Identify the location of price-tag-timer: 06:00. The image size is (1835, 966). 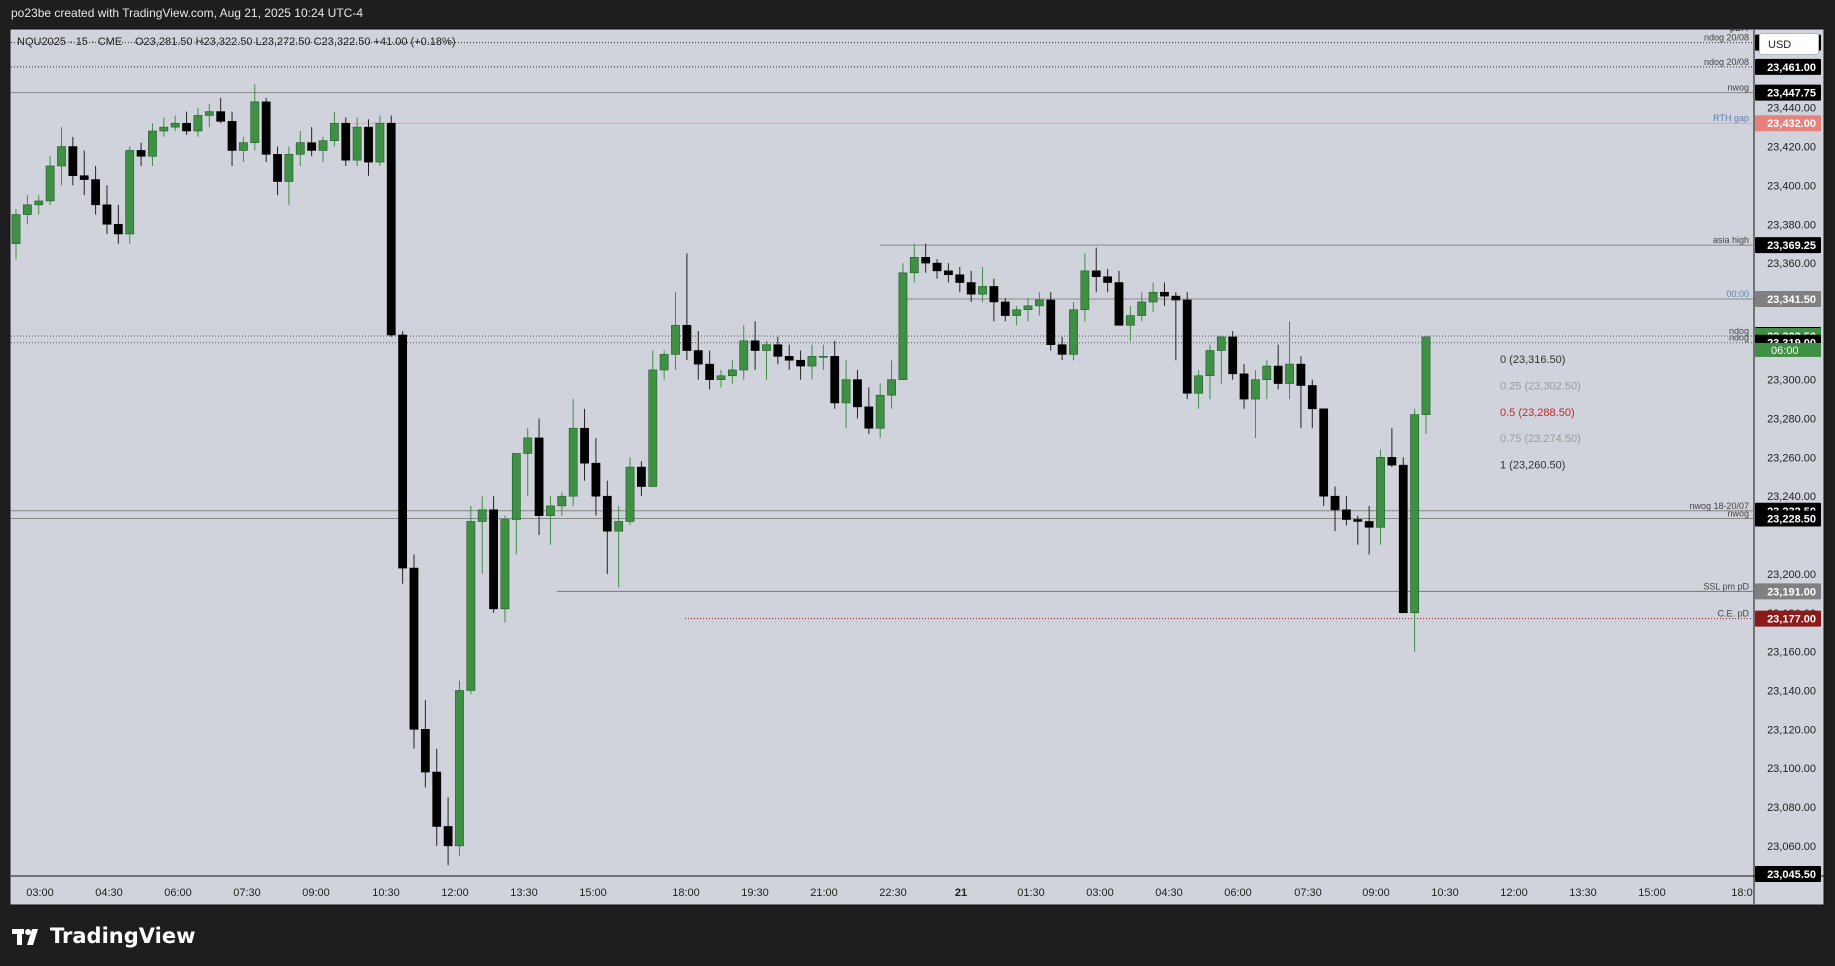
(1785, 351).